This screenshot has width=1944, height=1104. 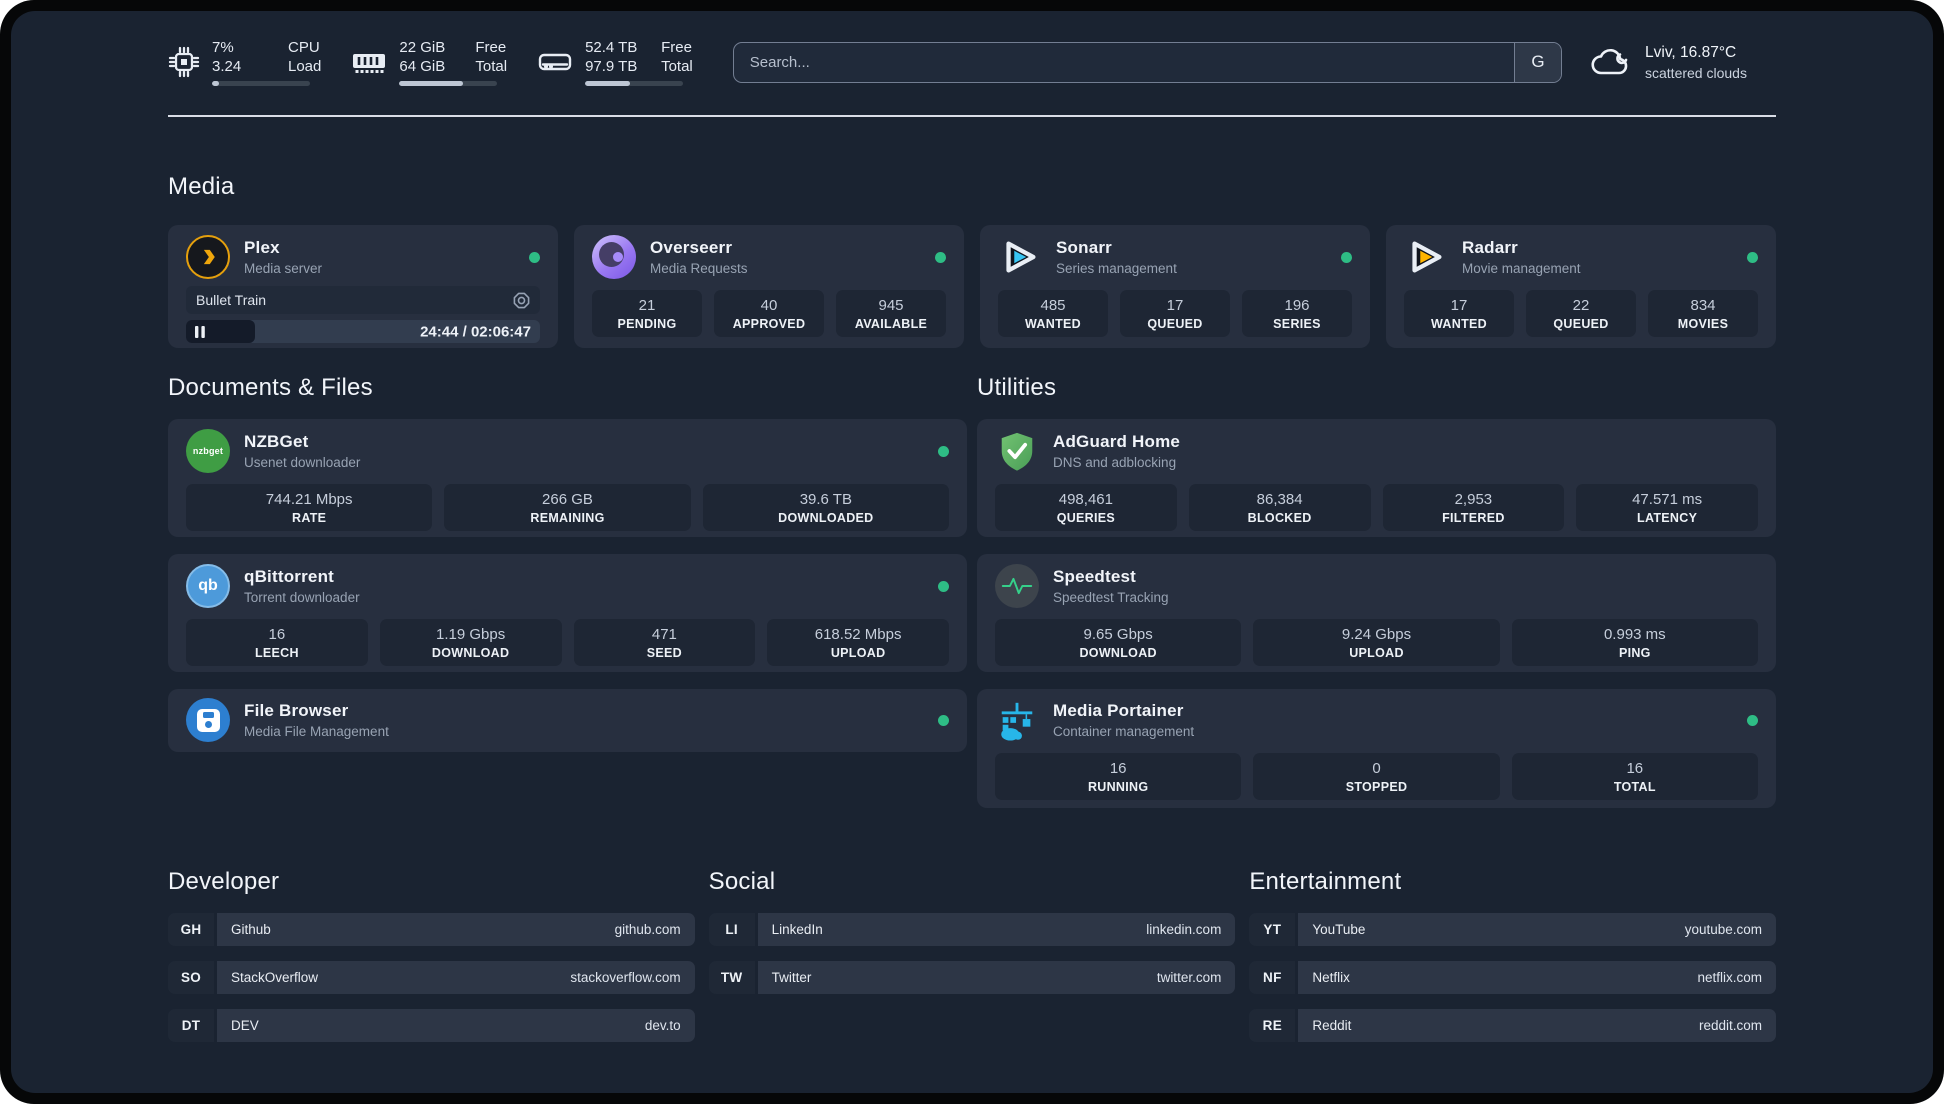 I want to click on bookmark-dev: DT DEV dev.to, so click(x=431, y=1025).